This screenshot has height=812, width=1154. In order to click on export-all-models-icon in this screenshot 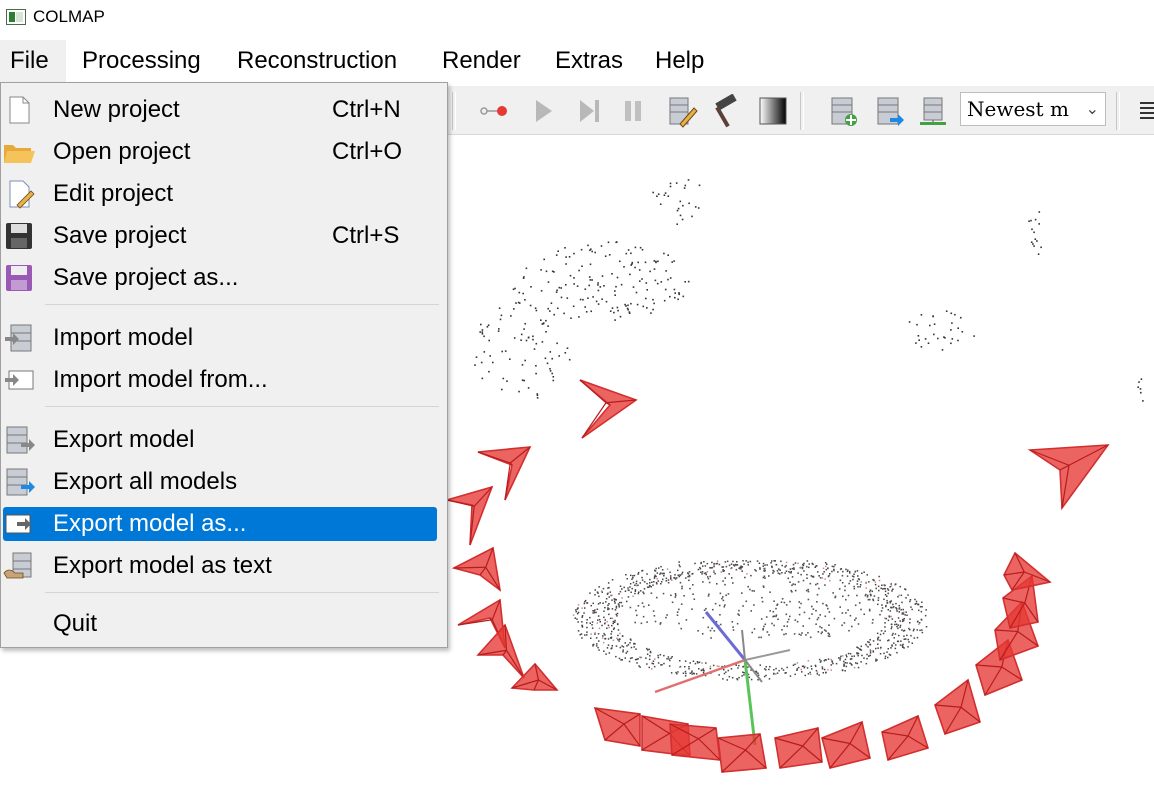, I will do `click(20, 482)`.